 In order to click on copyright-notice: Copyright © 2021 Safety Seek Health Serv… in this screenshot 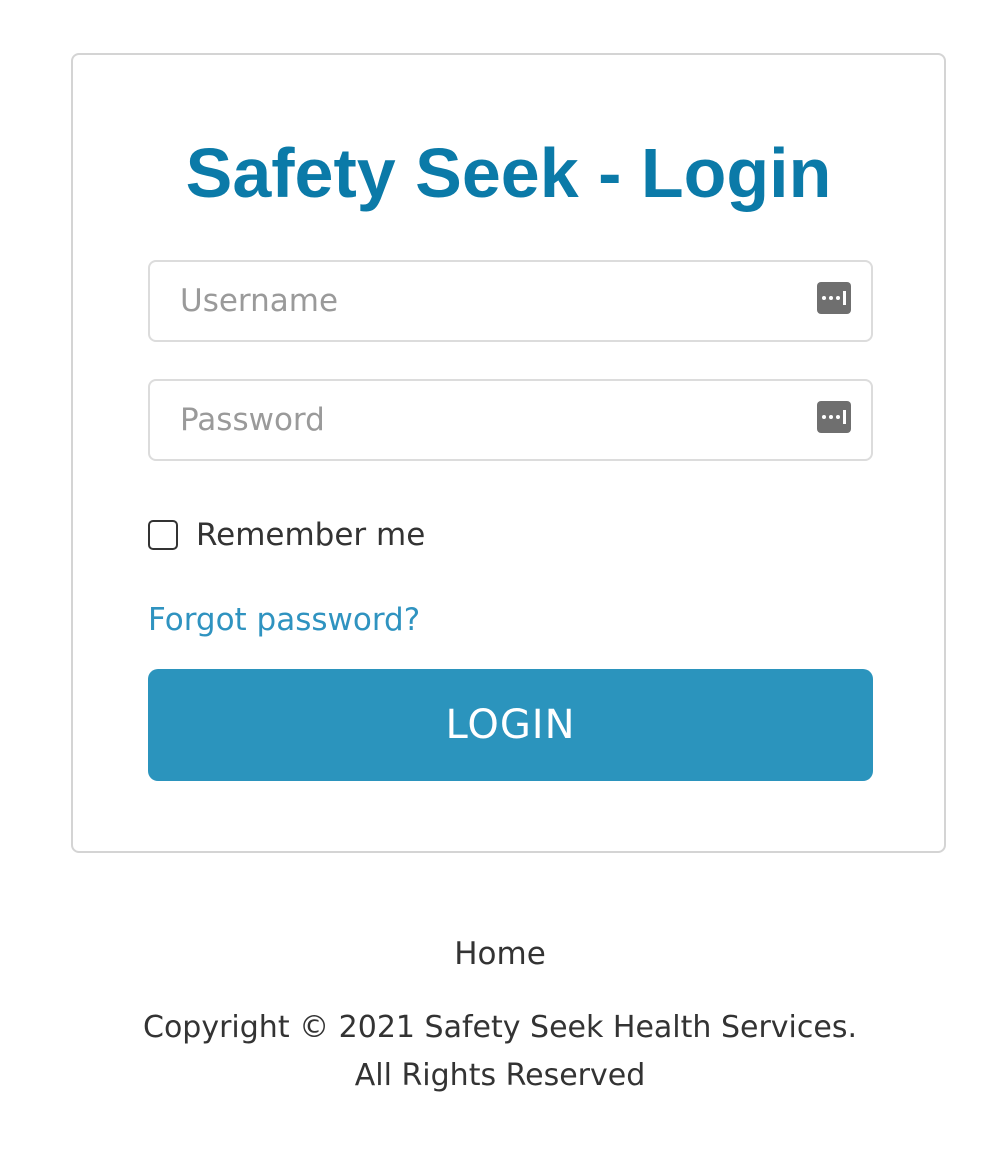, I will do `click(500, 1052)`.